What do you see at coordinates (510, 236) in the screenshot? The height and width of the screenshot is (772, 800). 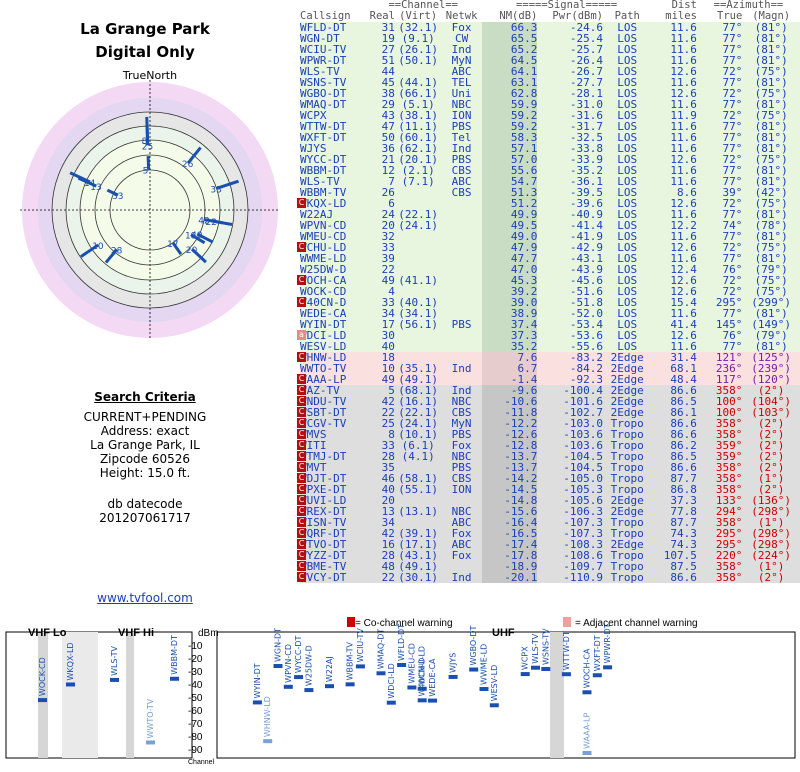 I see `cell-nmdb: 49.0` at bounding box center [510, 236].